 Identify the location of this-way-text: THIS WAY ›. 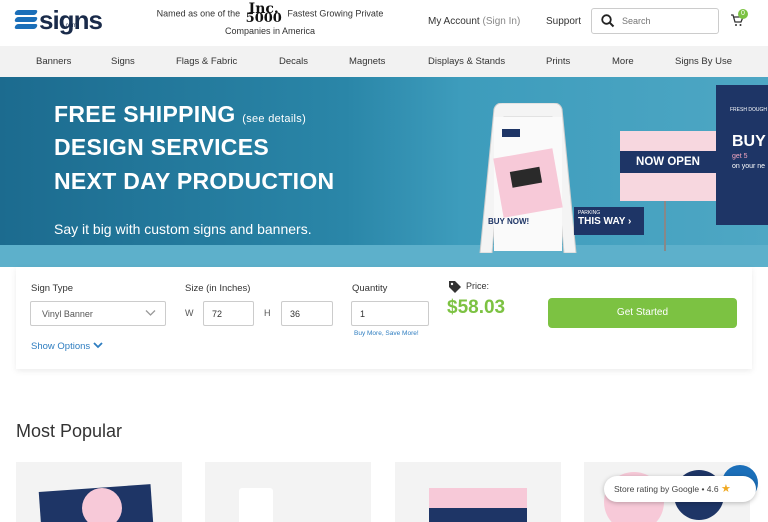
(605, 221).